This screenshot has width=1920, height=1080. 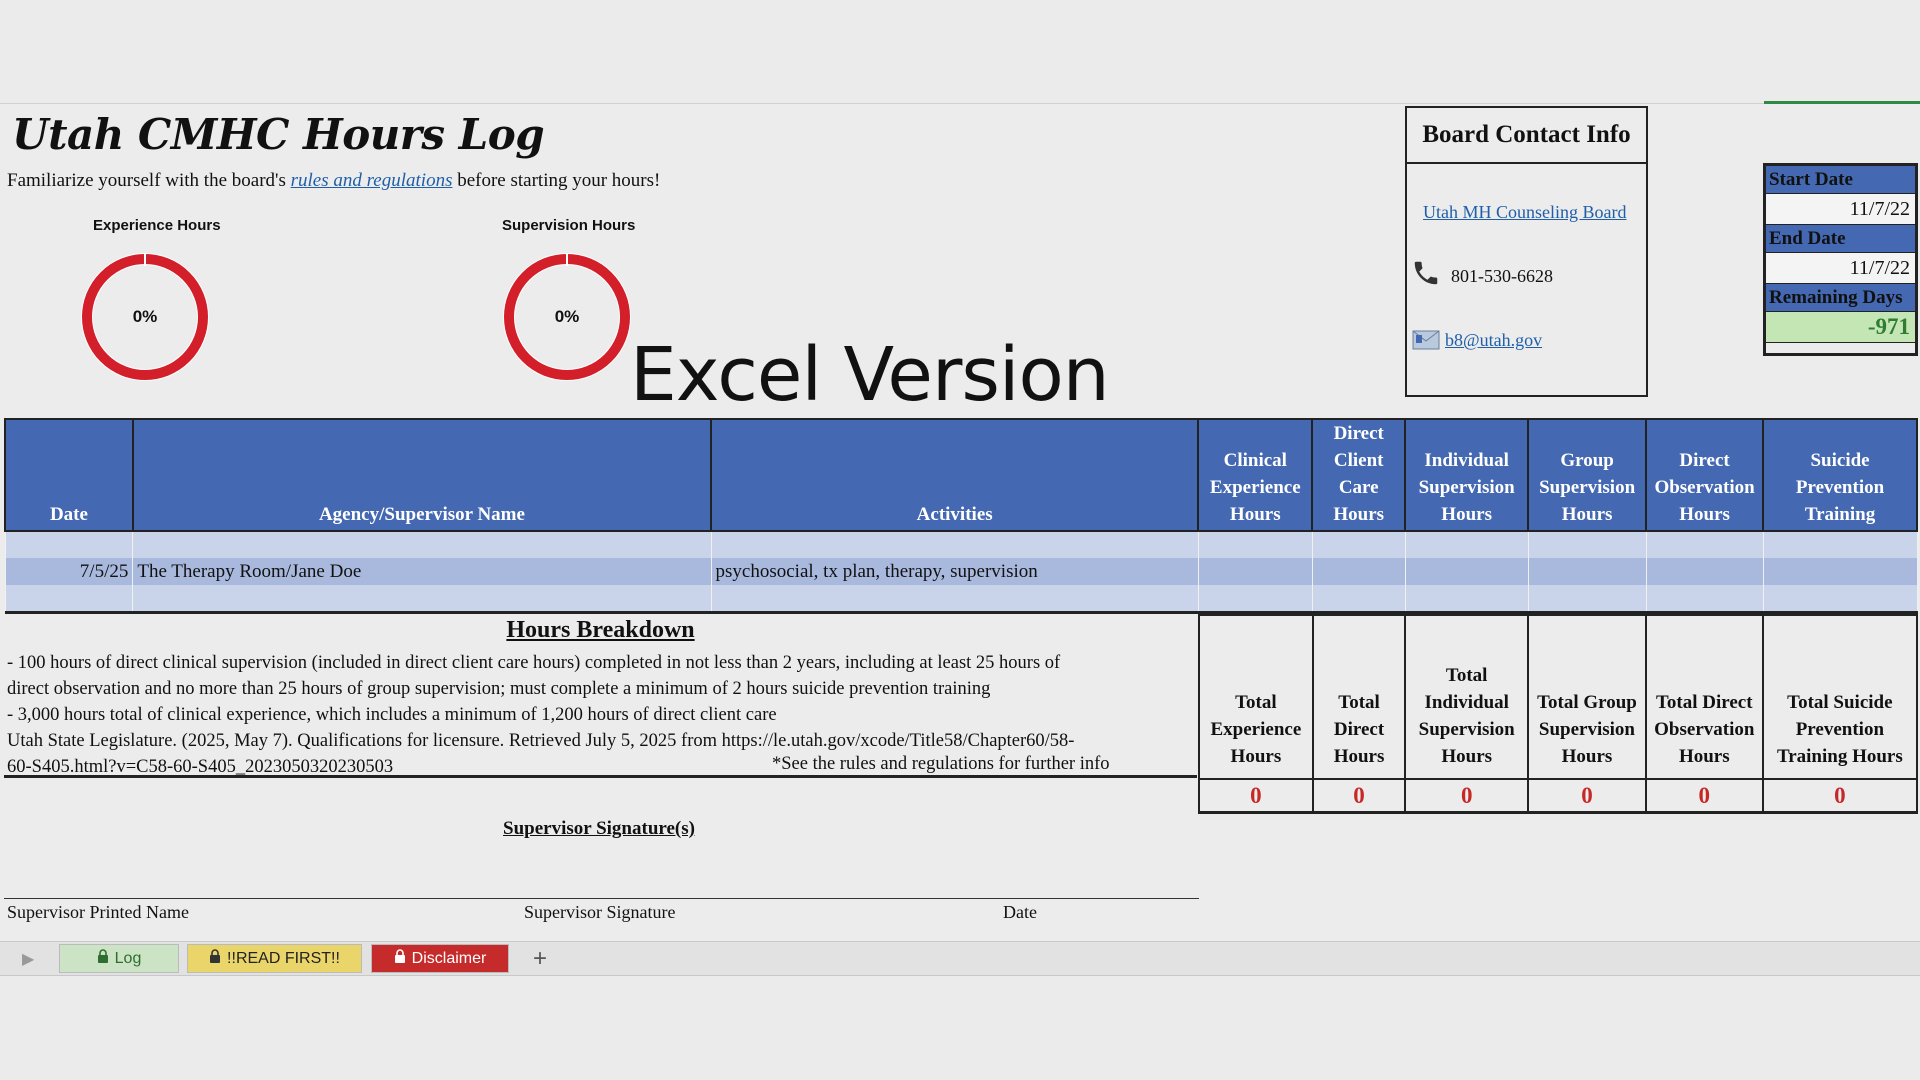 What do you see at coordinates (1359, 697) in the screenshot?
I see `total-direct-label: Total Direct Hours` at bounding box center [1359, 697].